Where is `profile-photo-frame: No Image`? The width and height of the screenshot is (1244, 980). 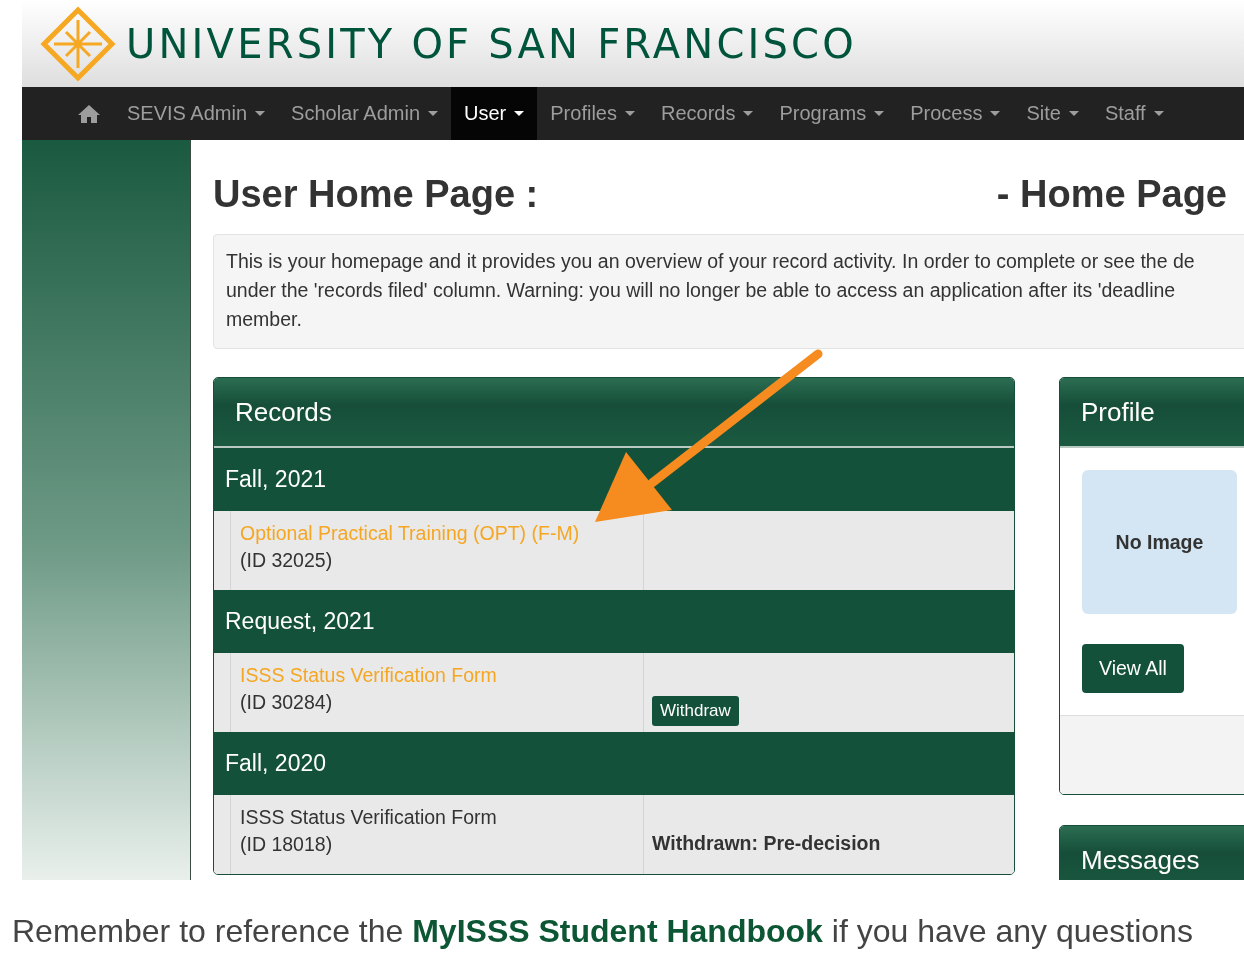
profile-photo-frame: No Image is located at coordinates (1159, 542).